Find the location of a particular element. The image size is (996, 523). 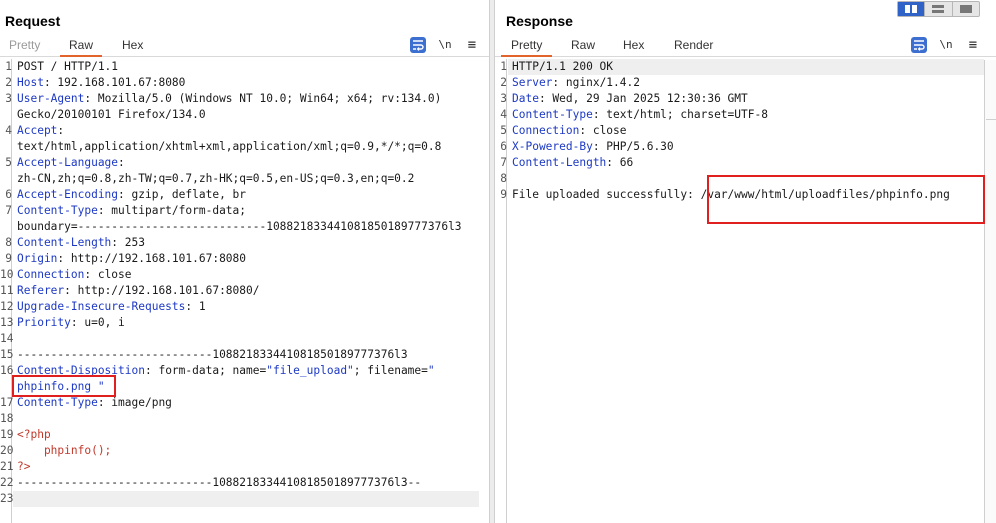

code-token: "file_upload" is located at coordinates (310, 370).